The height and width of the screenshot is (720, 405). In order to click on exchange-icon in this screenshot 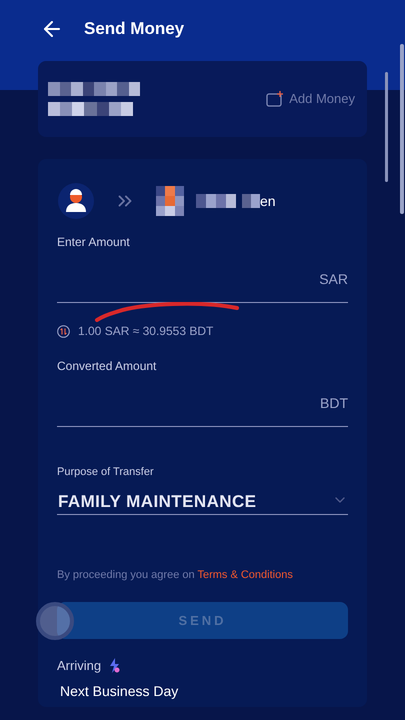, I will do `click(63, 331)`.